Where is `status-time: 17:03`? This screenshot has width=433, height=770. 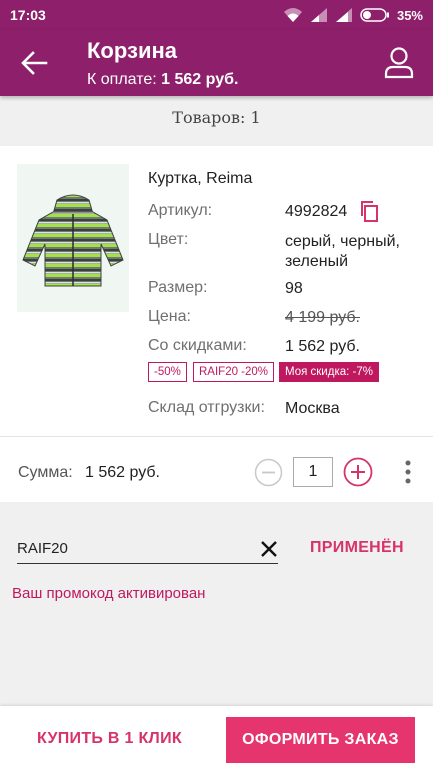 status-time: 17:03 is located at coordinates (28, 15).